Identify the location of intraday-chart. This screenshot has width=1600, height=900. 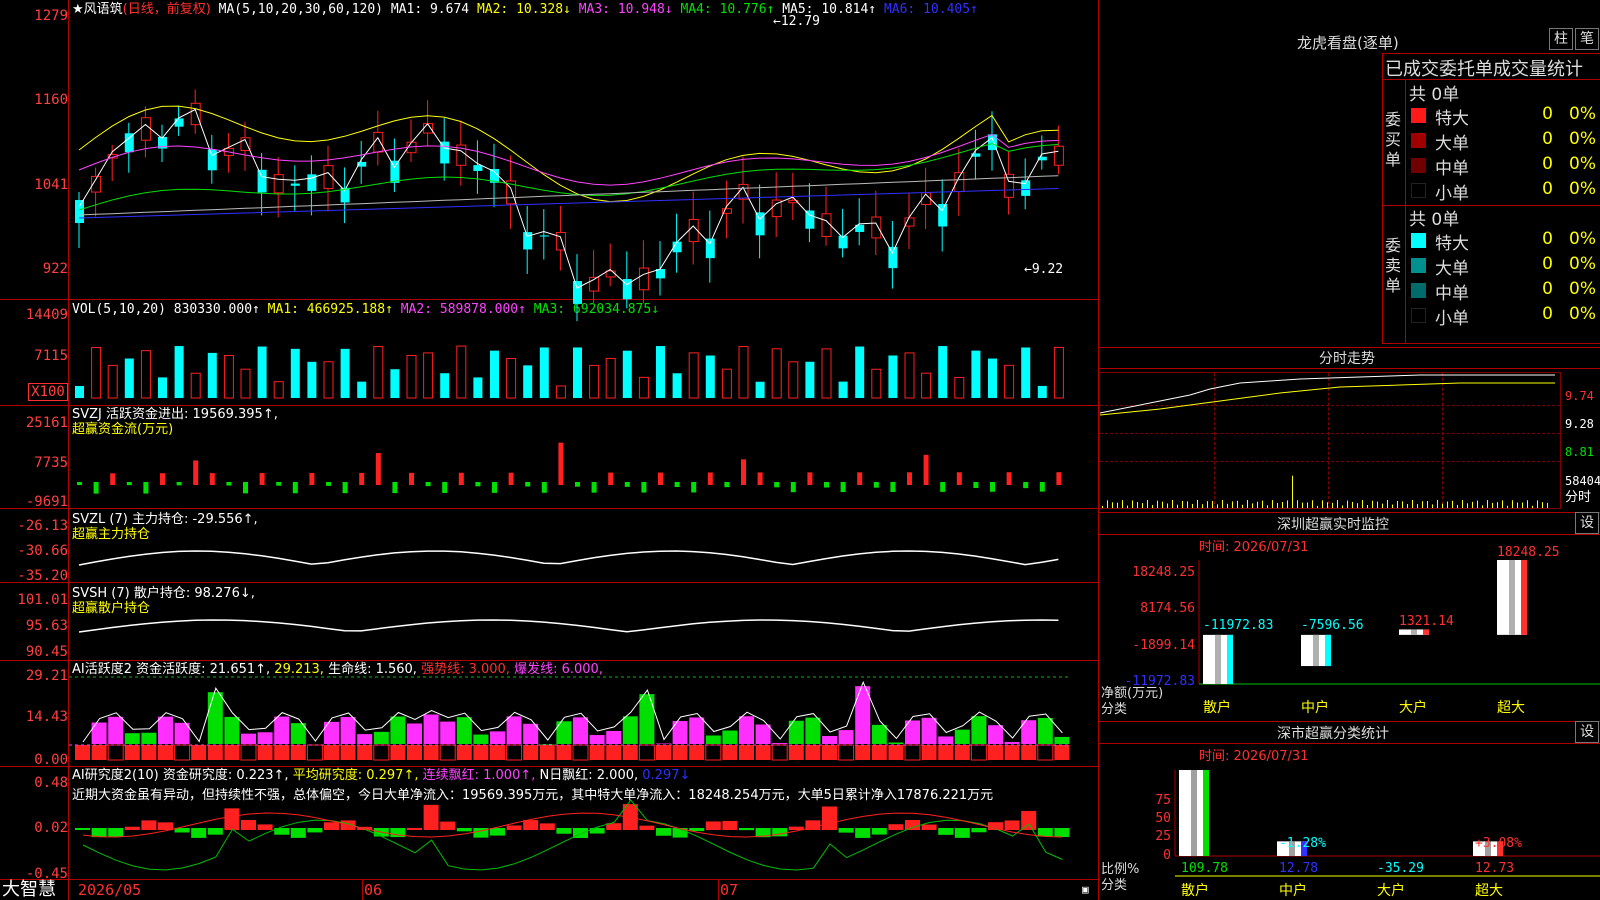
(1330, 440).